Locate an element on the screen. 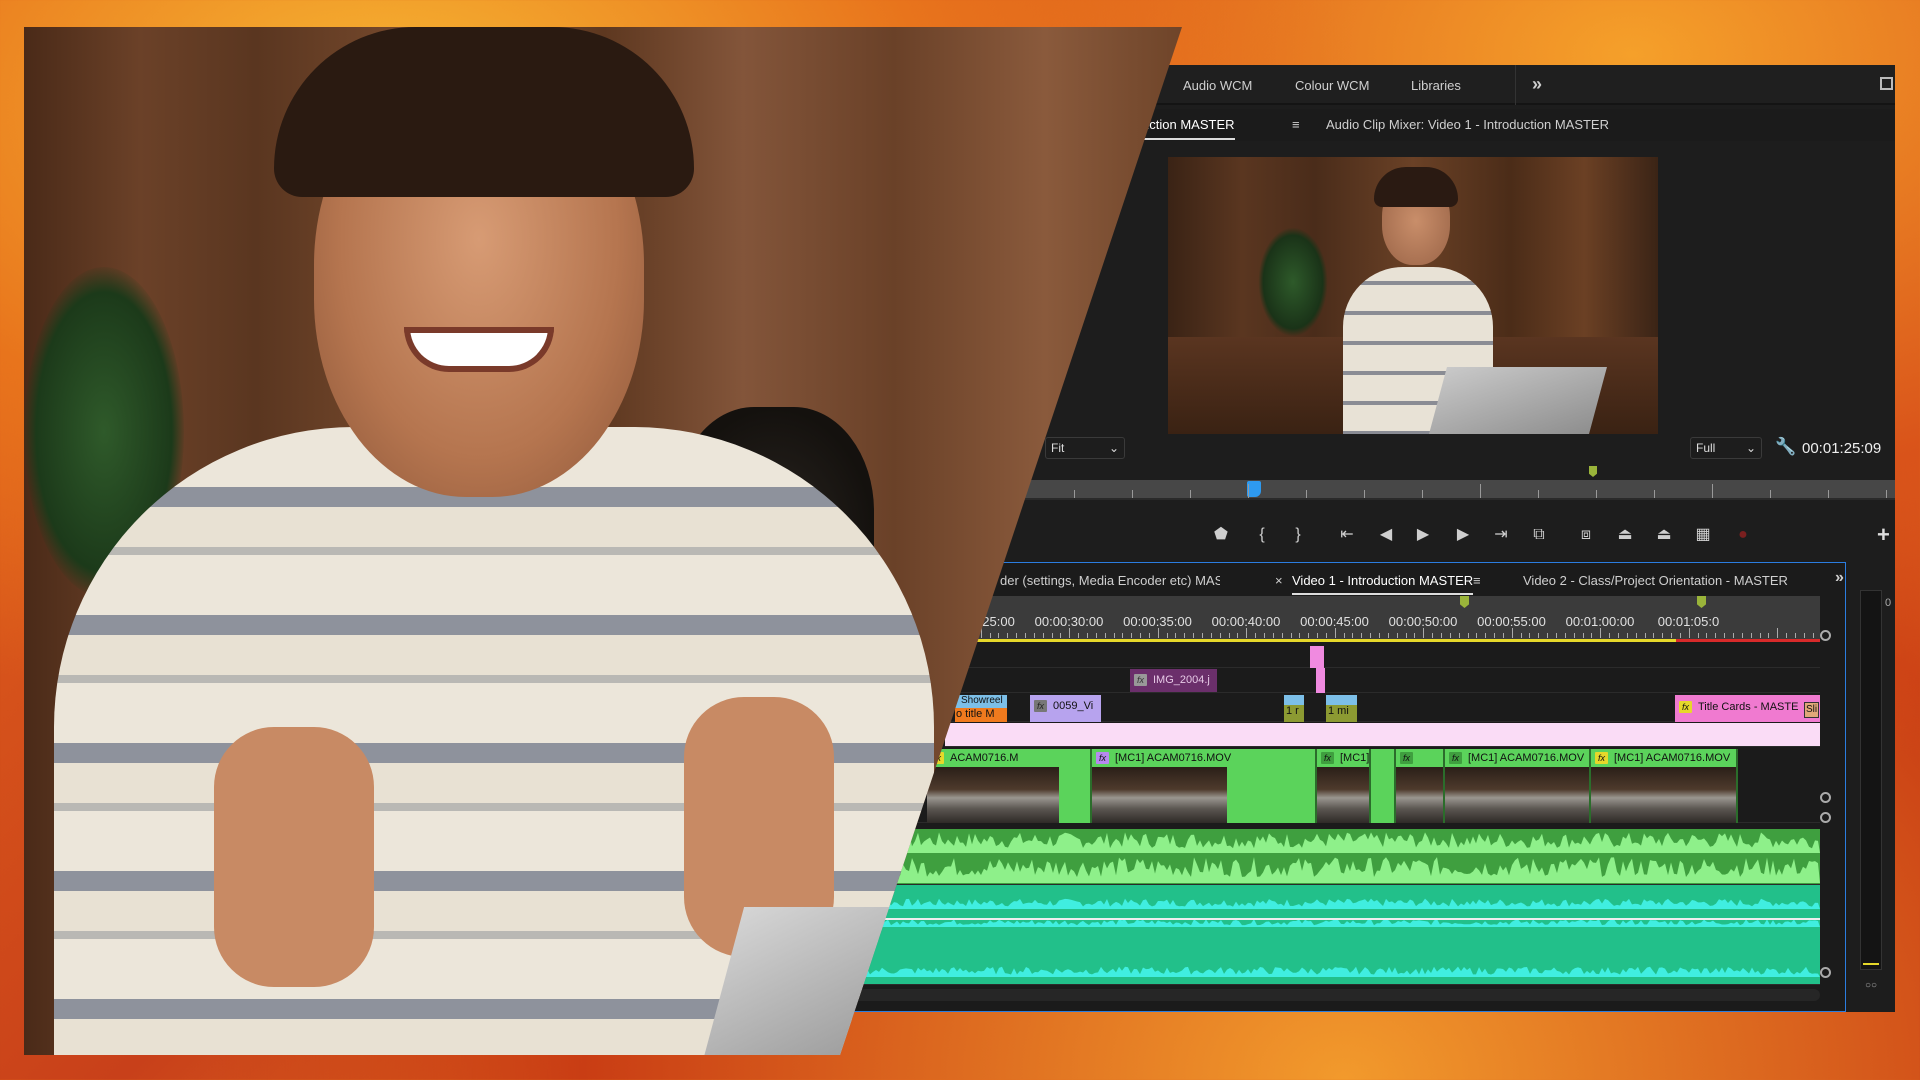 The image size is (1920, 1080). clip-label: ACAM0716.M is located at coordinates (984, 758).